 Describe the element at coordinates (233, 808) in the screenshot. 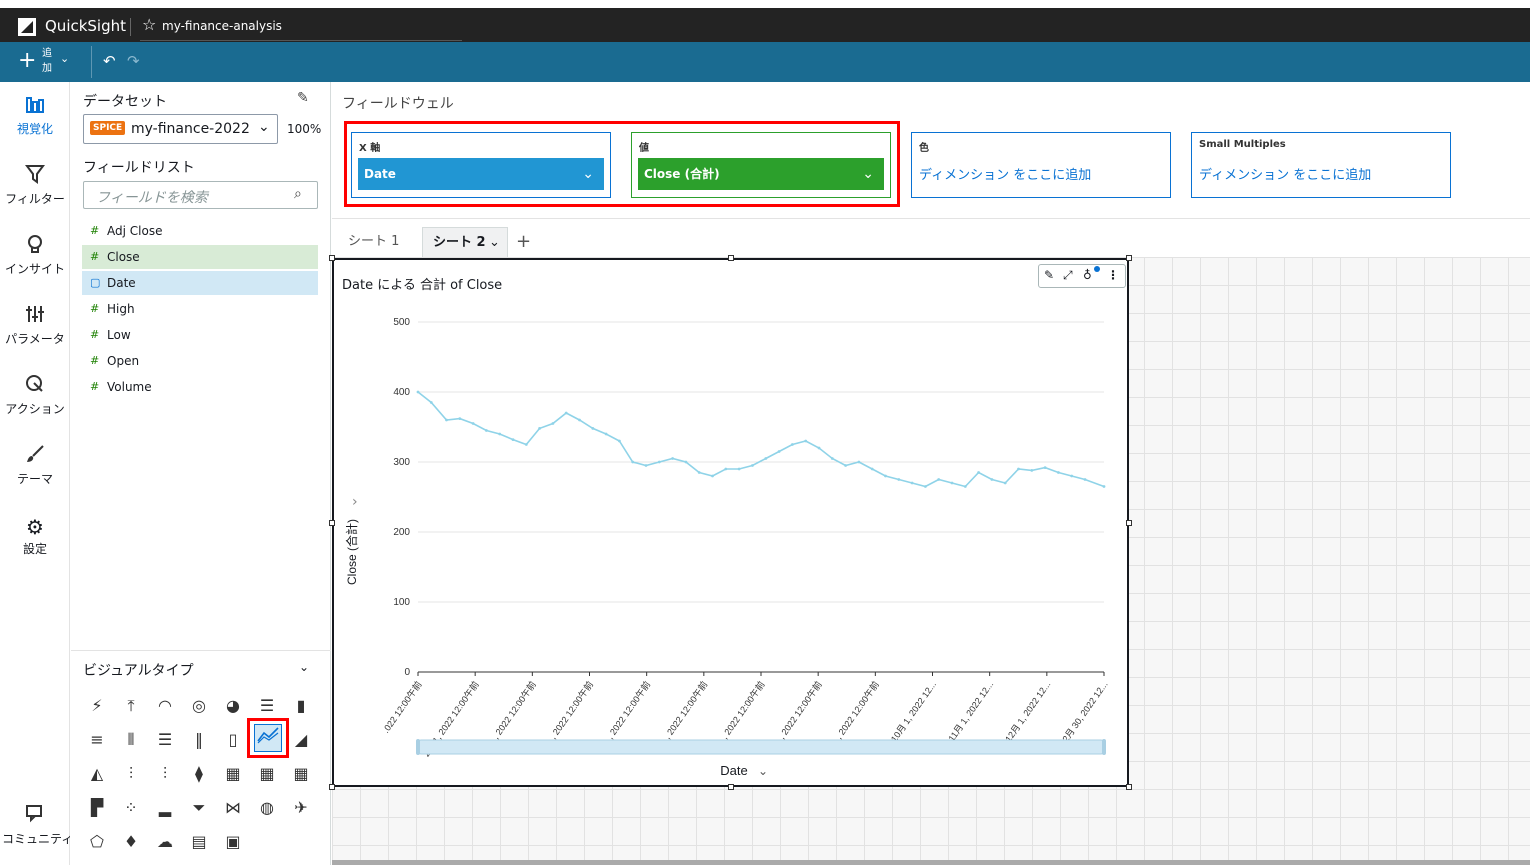

I see `sankey-icon: ⋈` at that location.